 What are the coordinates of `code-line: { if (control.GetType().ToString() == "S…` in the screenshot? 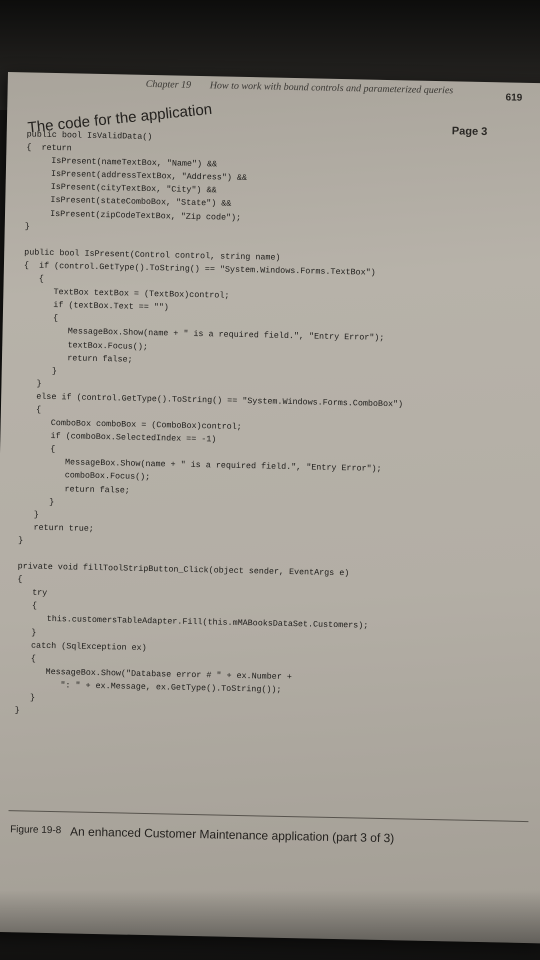 It's located at (199, 269).